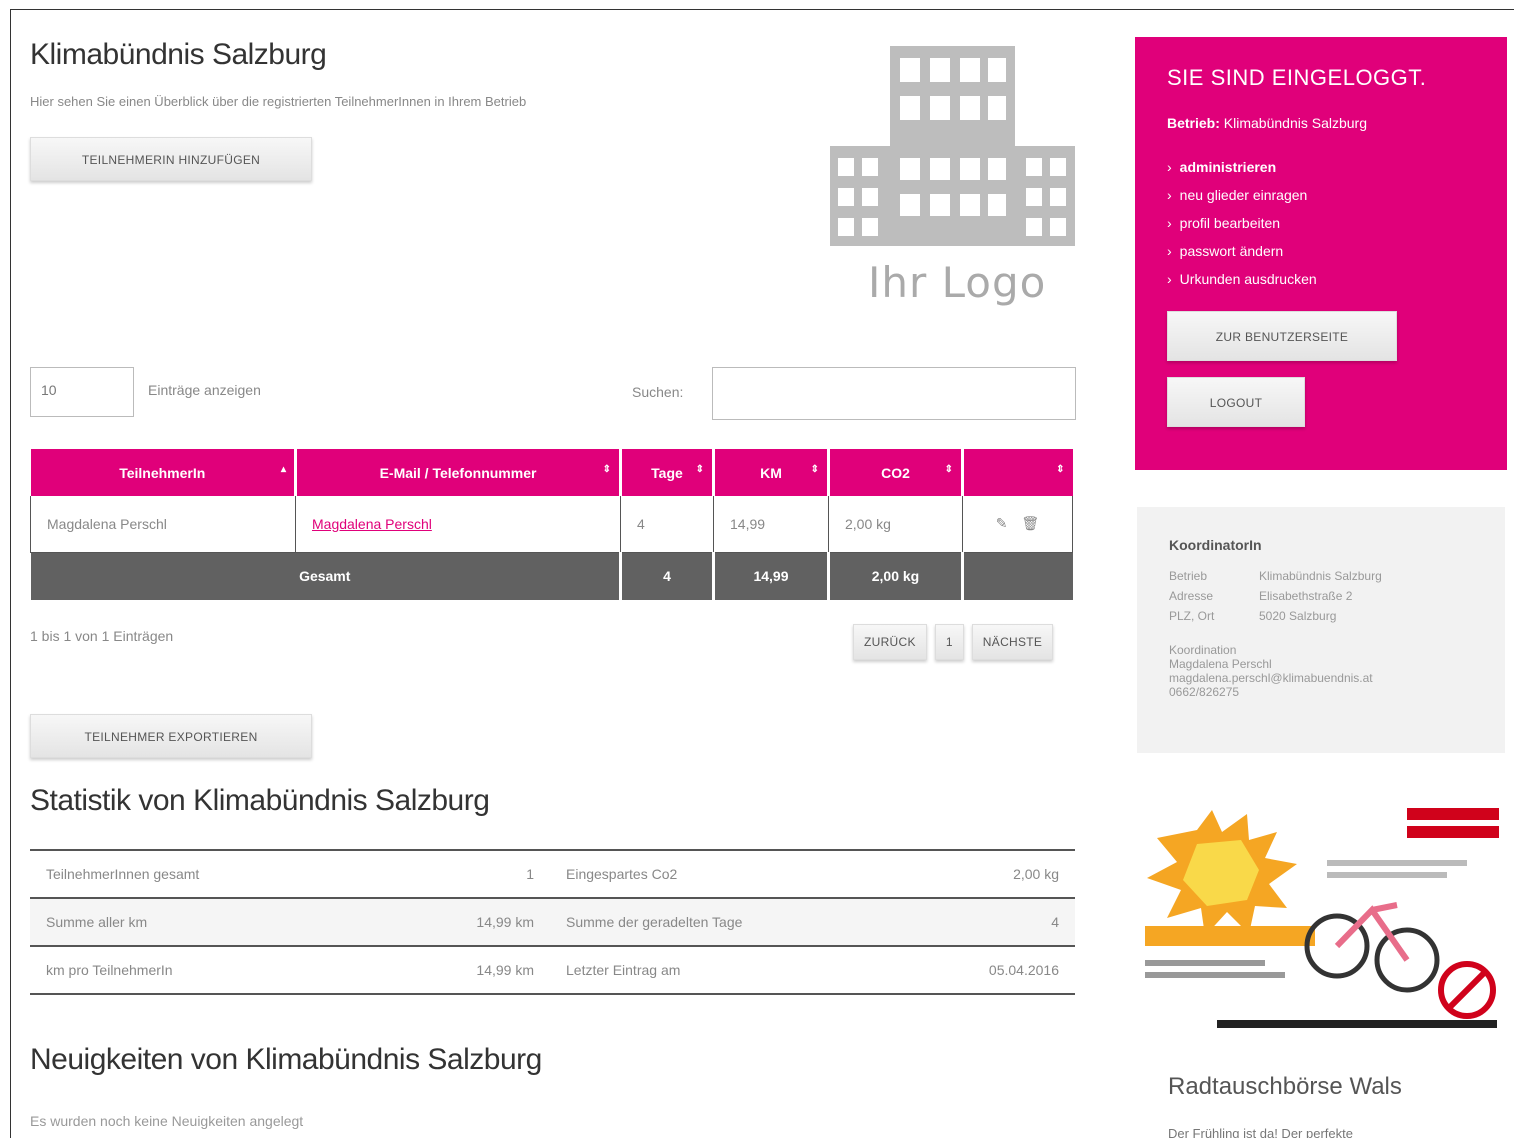 The width and height of the screenshot is (1514, 1138). What do you see at coordinates (720, 922) in the screenshot?
I see `stat-label: Summe der geradelten Tage` at bounding box center [720, 922].